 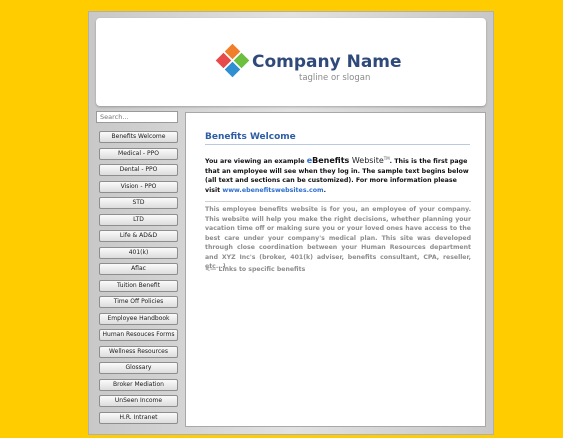 I want to click on four-diamond-logo-icon, so click(x=232, y=61).